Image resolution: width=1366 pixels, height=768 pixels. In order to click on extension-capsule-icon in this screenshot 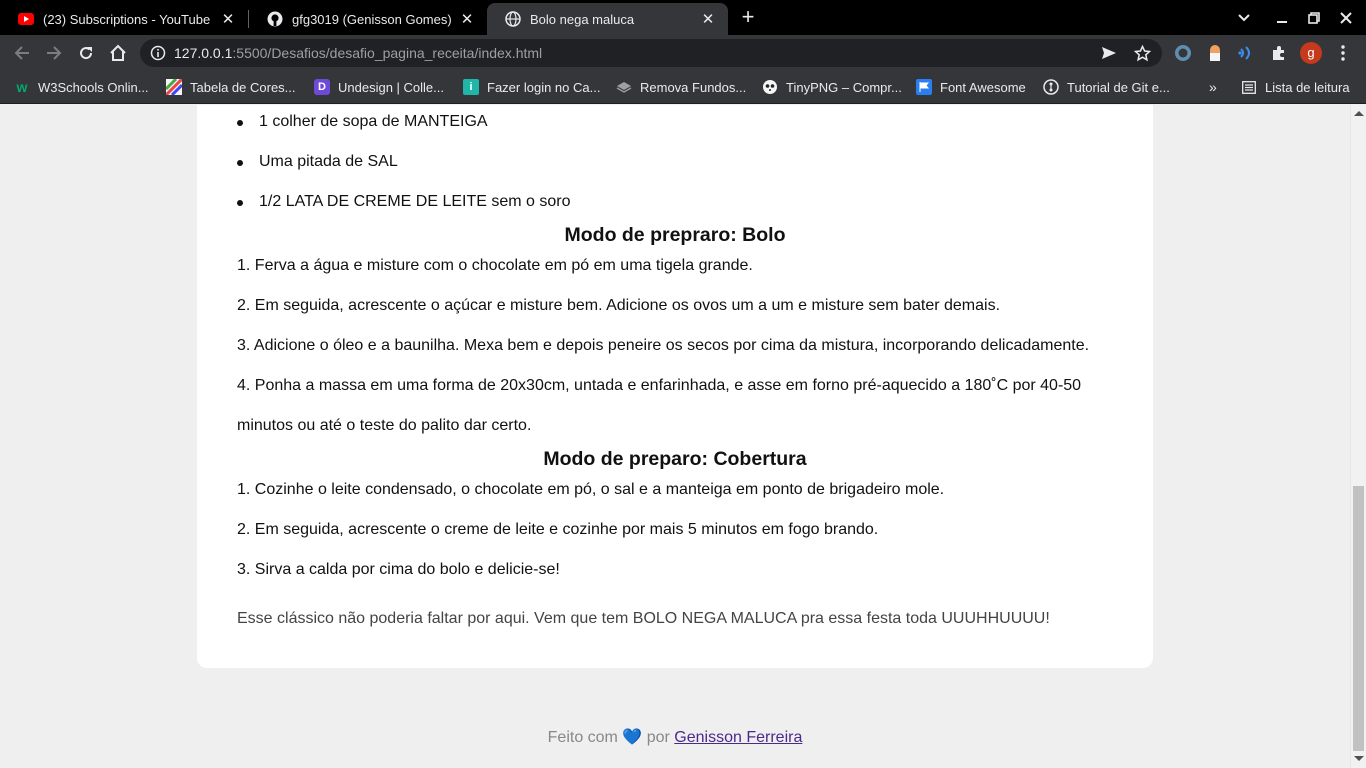, I will do `click(1215, 53)`.